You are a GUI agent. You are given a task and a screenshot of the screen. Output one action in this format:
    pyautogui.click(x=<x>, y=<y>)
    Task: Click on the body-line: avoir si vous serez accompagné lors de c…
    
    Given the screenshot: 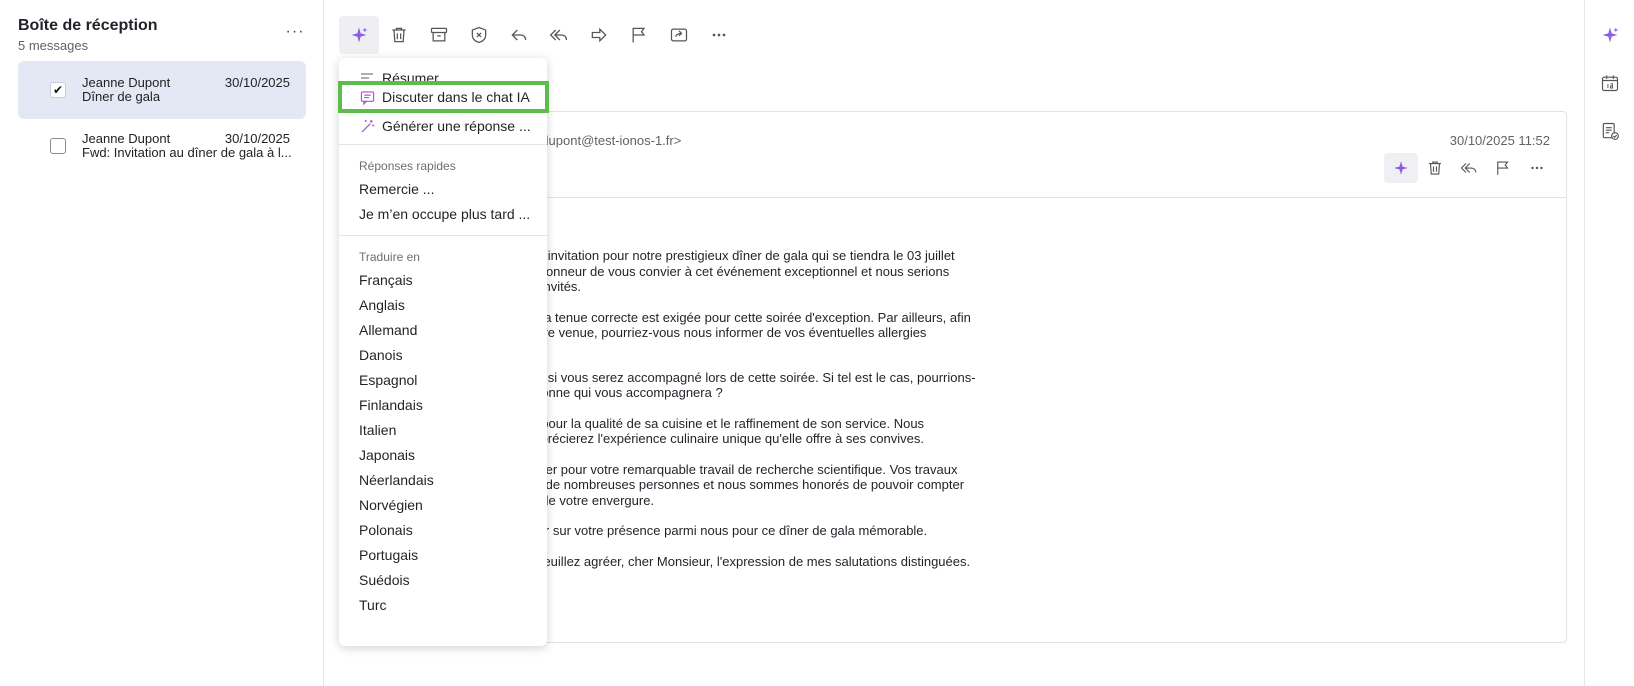 What is the action you would take?
    pyautogui.click(x=746, y=377)
    